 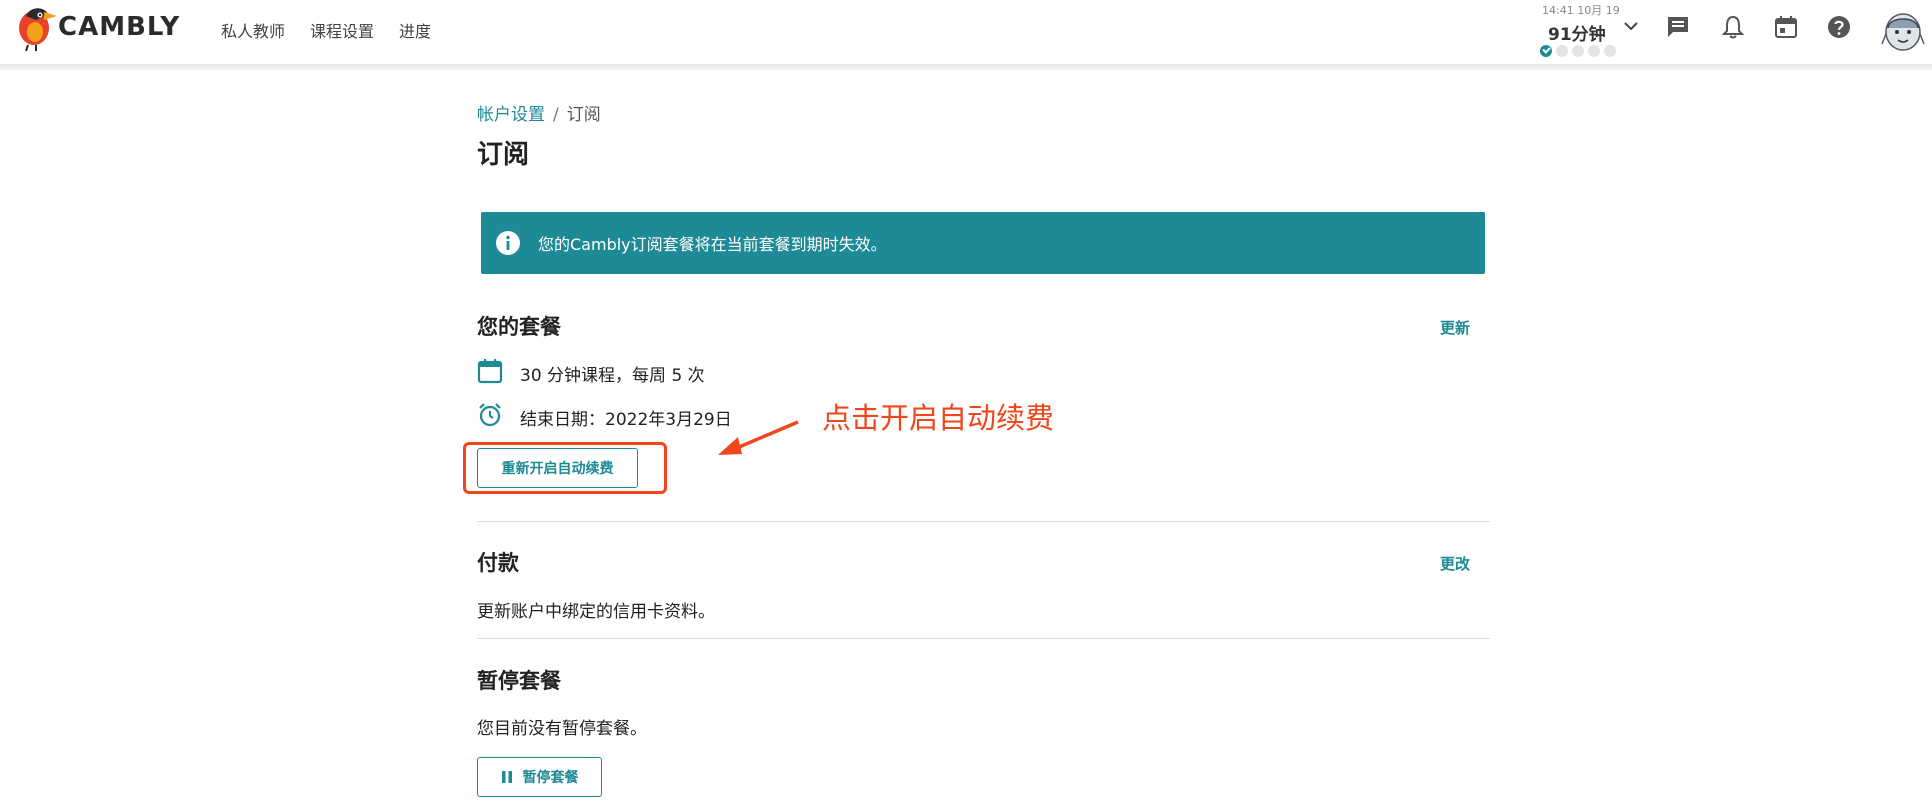 I want to click on pause-section-title: 暂停套餐, so click(x=519, y=681).